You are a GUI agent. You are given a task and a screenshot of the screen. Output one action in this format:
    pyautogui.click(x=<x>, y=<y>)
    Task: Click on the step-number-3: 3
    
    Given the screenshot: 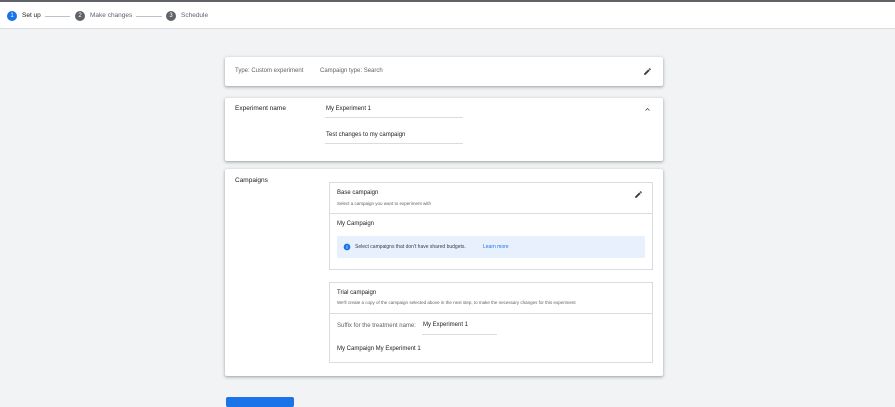 What is the action you would take?
    pyautogui.click(x=171, y=15)
    